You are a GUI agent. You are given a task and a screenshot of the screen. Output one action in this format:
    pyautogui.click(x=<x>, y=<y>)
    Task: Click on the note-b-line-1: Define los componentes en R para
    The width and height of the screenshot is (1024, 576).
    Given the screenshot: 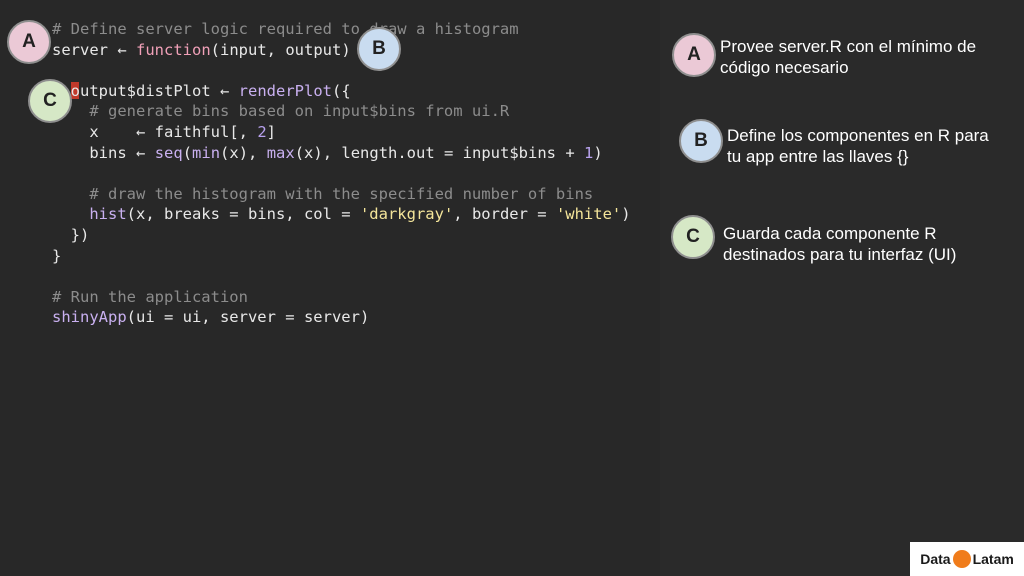 What is the action you would take?
    pyautogui.click(x=858, y=135)
    